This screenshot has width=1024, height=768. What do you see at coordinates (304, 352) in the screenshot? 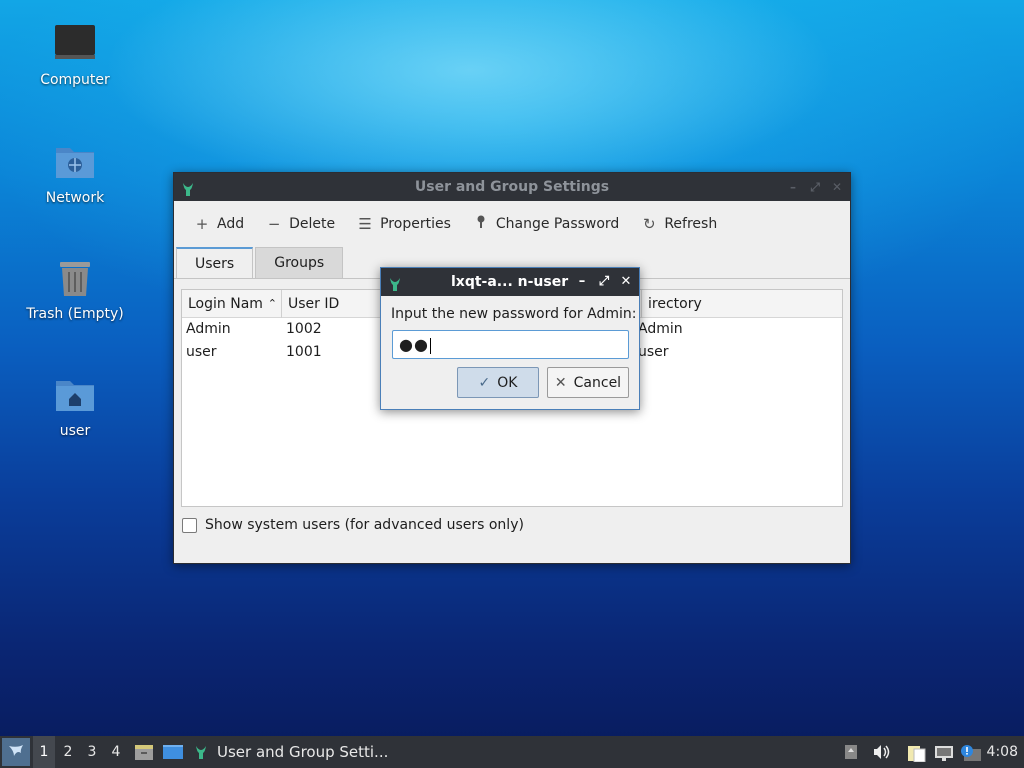
I see `cell-user-id: 1001` at bounding box center [304, 352].